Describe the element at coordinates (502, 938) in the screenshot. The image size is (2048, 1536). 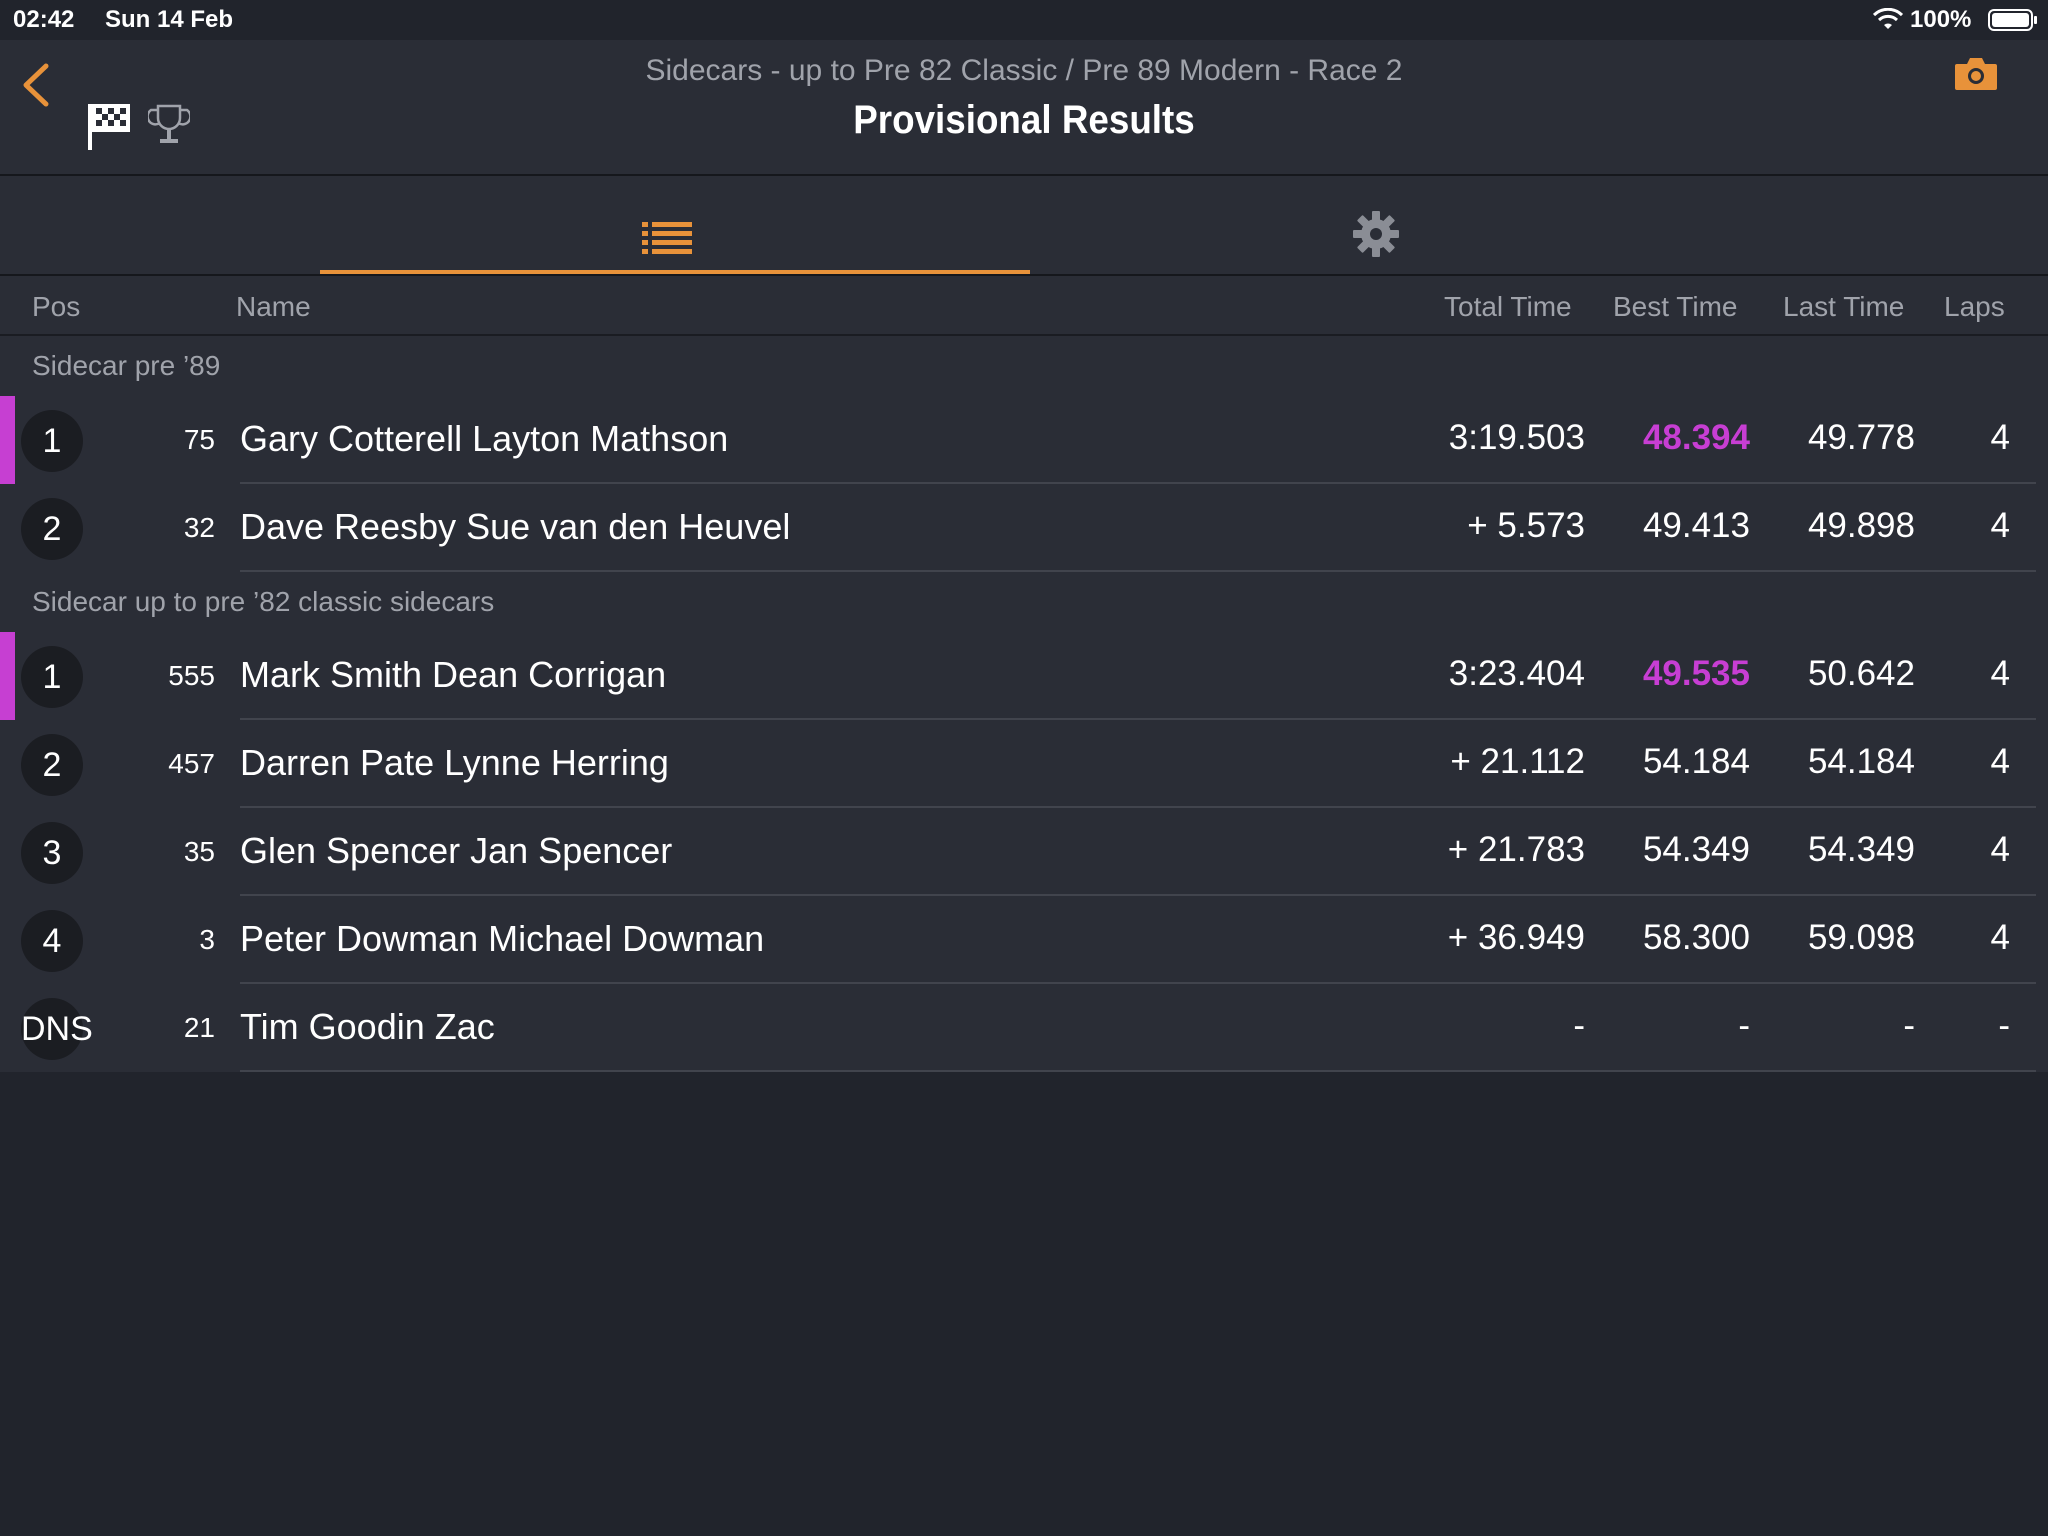
I see `rider-names: Peter Dowman Michael Dowman` at that location.